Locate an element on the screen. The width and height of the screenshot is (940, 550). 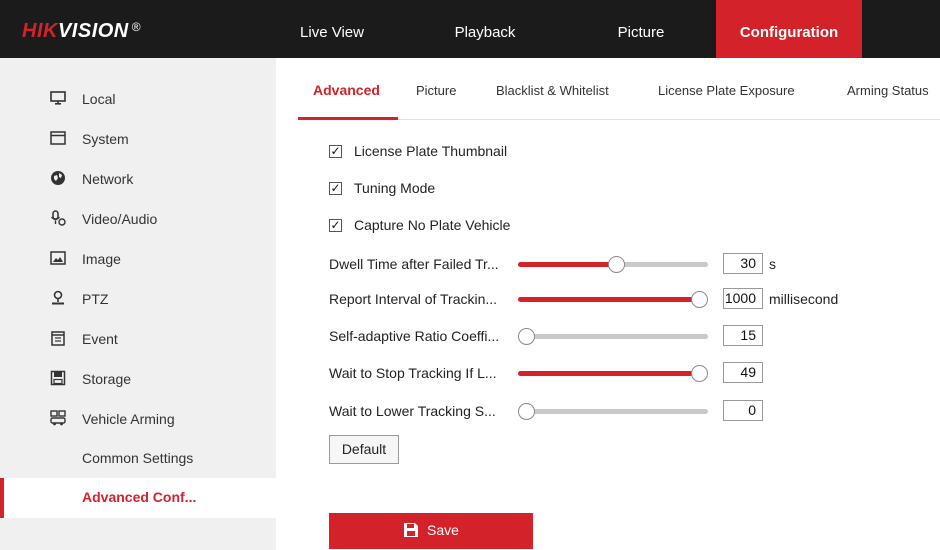
nav-configuration: Configuration is located at coordinates (789, 29).